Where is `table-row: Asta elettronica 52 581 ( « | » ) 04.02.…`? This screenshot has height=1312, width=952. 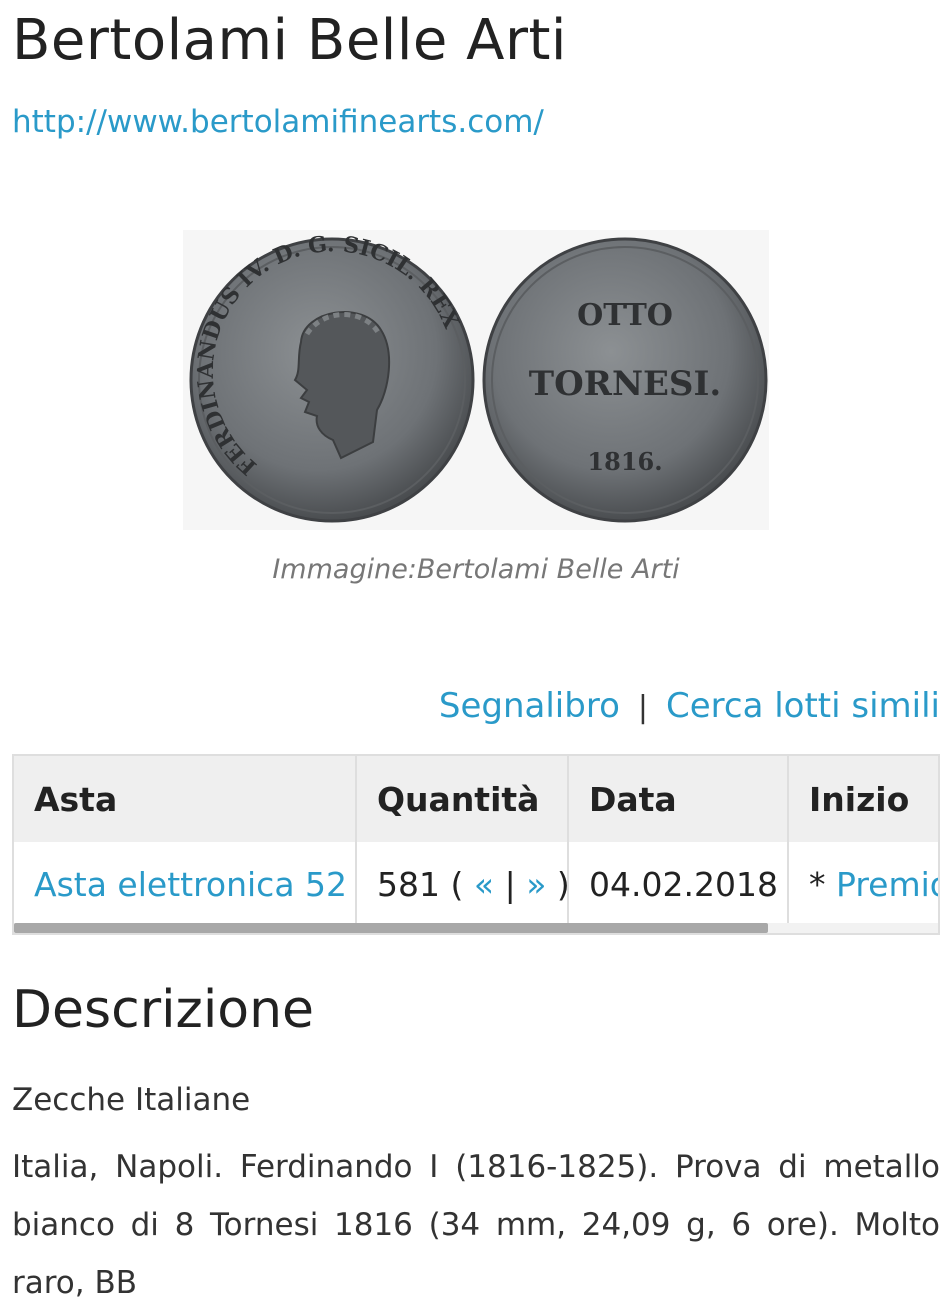 table-row: Asta elettronica 52 581 ( « | » ) 04.02.… is located at coordinates (476, 884).